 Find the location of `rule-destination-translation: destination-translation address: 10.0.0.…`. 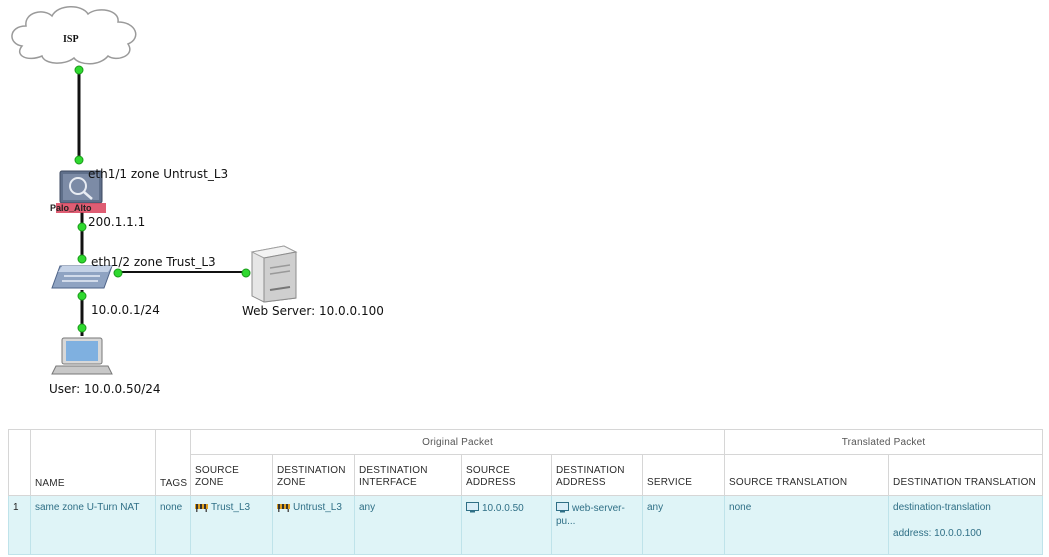

rule-destination-translation: destination-translation address: 10.0.0.… is located at coordinates (966, 525).